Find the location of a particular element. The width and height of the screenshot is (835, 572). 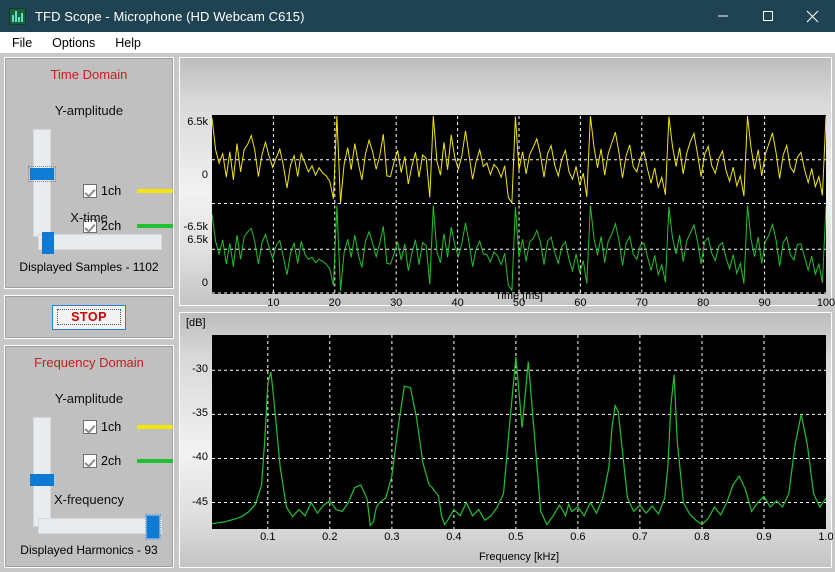

minimize-icon is located at coordinates (722, 16).